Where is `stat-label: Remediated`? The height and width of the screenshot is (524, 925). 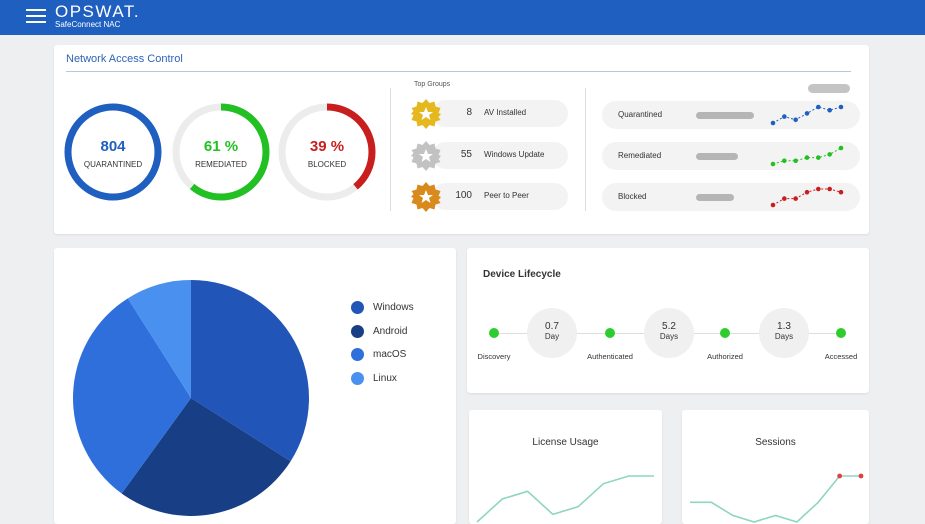
stat-label: Remediated is located at coordinates (640, 155).